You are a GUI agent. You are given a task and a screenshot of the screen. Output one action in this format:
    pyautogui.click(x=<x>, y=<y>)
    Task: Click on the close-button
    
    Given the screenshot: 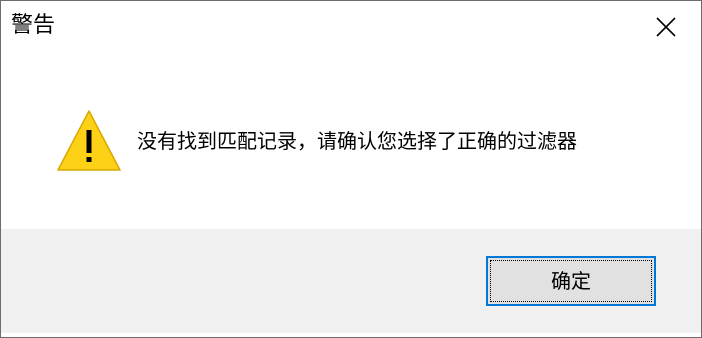 What is the action you would take?
    pyautogui.click(x=666, y=27)
    